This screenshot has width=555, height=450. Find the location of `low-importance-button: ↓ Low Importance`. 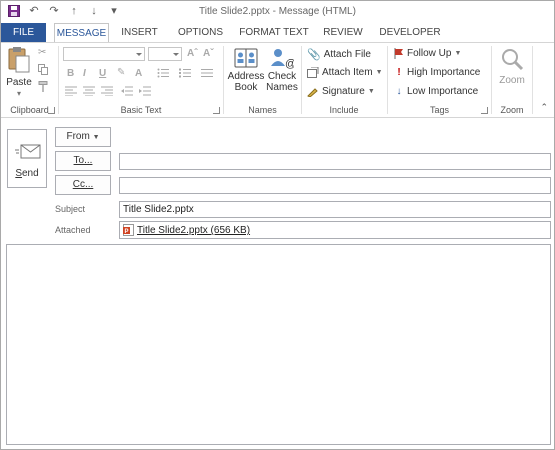

low-importance-button: ↓ Low Importance is located at coordinates (436, 91).